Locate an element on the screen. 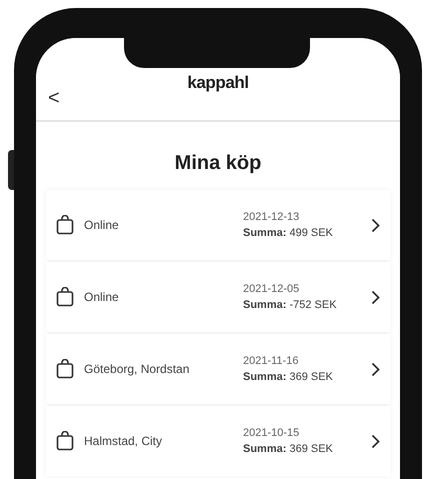  purchase-date: 2021-11-16 is located at coordinates (271, 361).